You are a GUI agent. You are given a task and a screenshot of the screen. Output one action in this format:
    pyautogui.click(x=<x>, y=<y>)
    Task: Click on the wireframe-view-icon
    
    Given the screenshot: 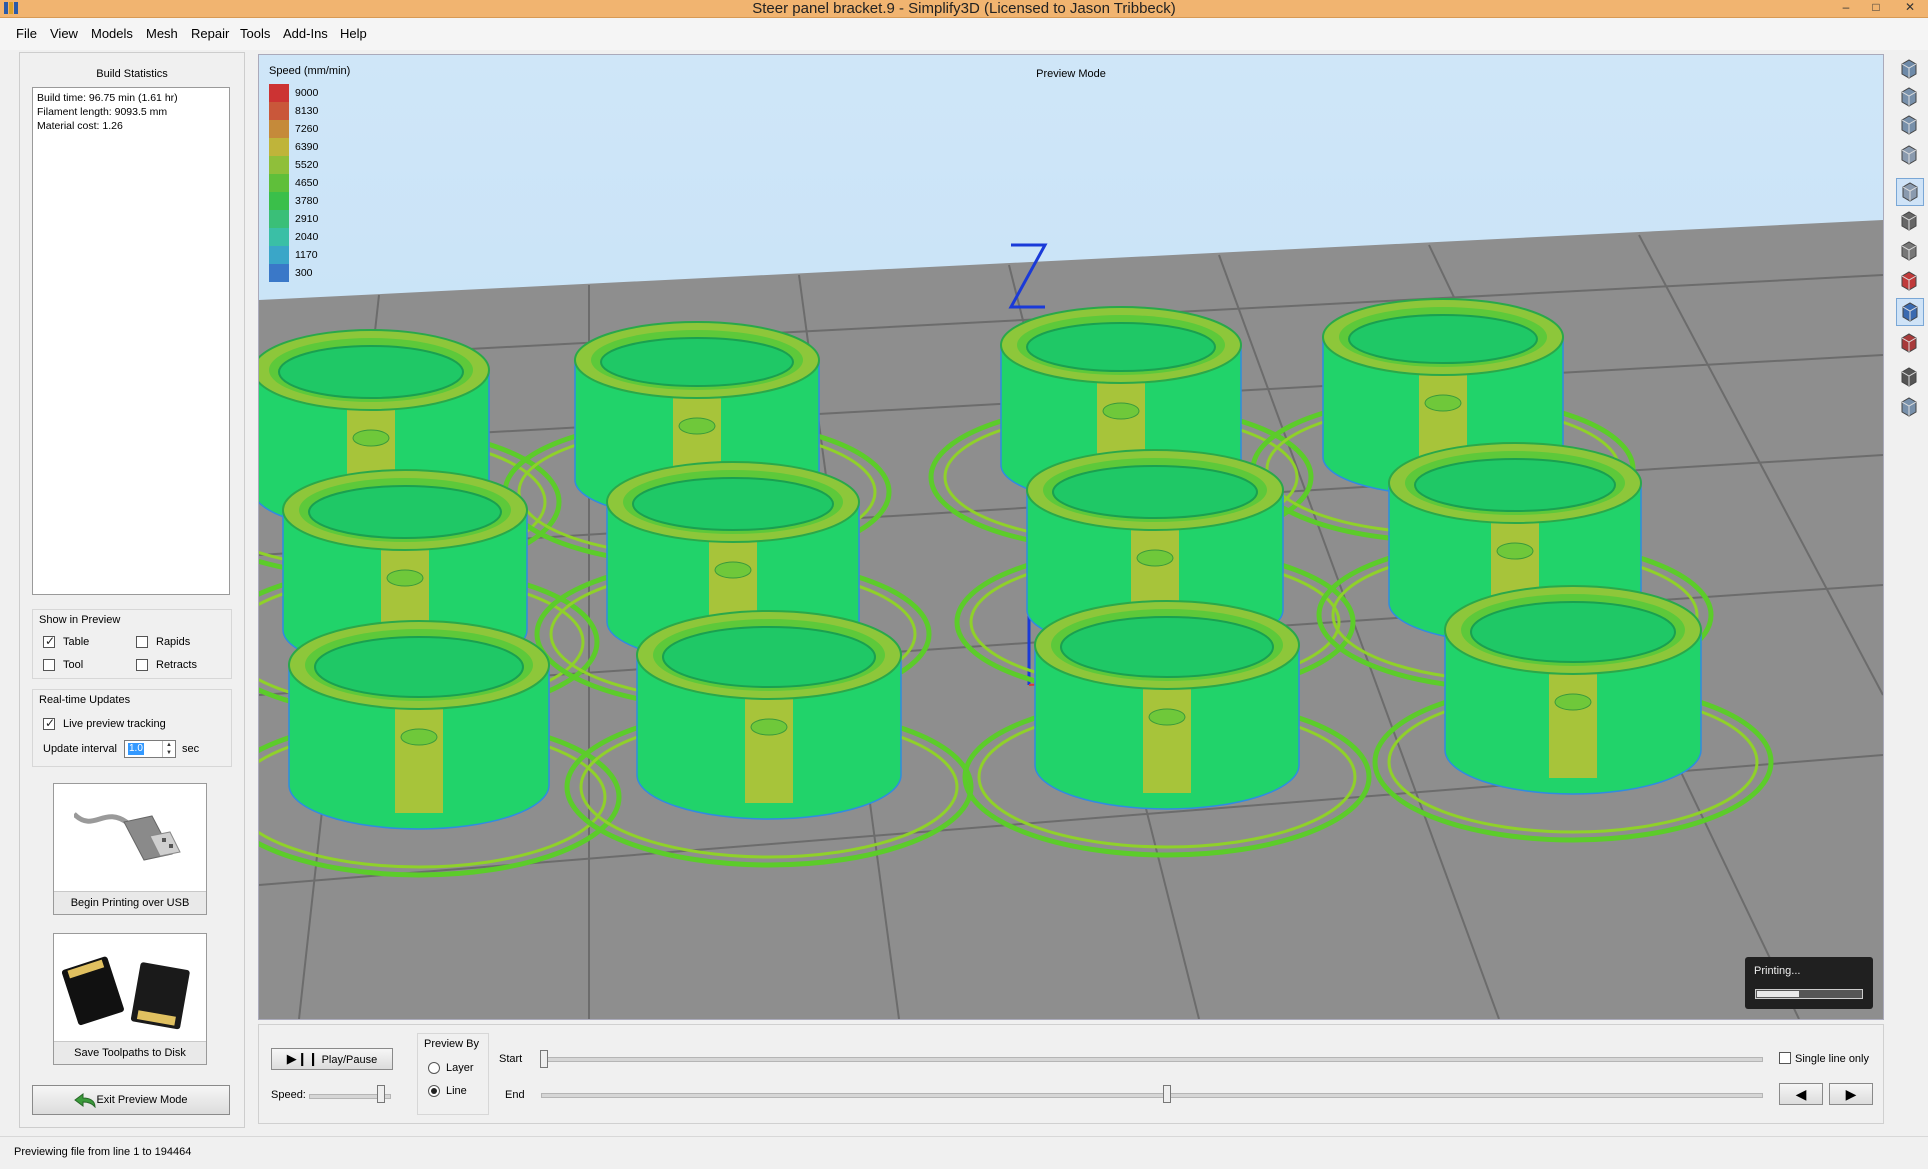 What is the action you would take?
    pyautogui.click(x=1910, y=222)
    